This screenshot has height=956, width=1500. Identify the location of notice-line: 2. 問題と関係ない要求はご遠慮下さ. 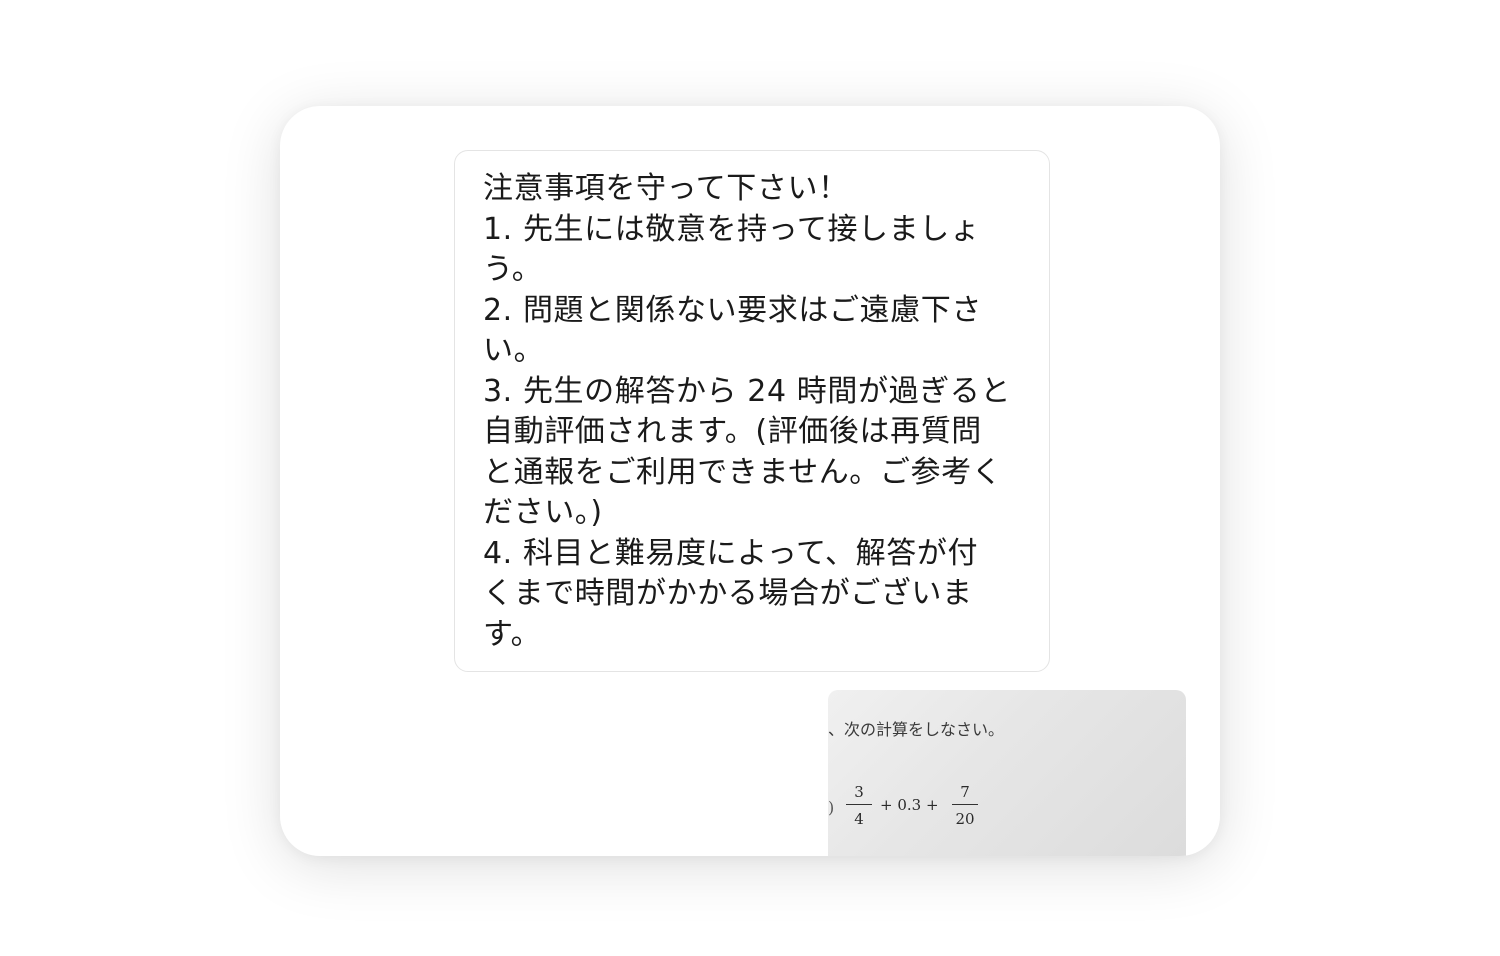
(732, 310).